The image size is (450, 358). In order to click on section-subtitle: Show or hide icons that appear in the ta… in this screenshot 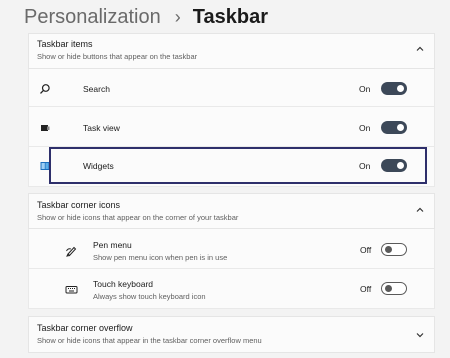, I will do `click(149, 340)`.